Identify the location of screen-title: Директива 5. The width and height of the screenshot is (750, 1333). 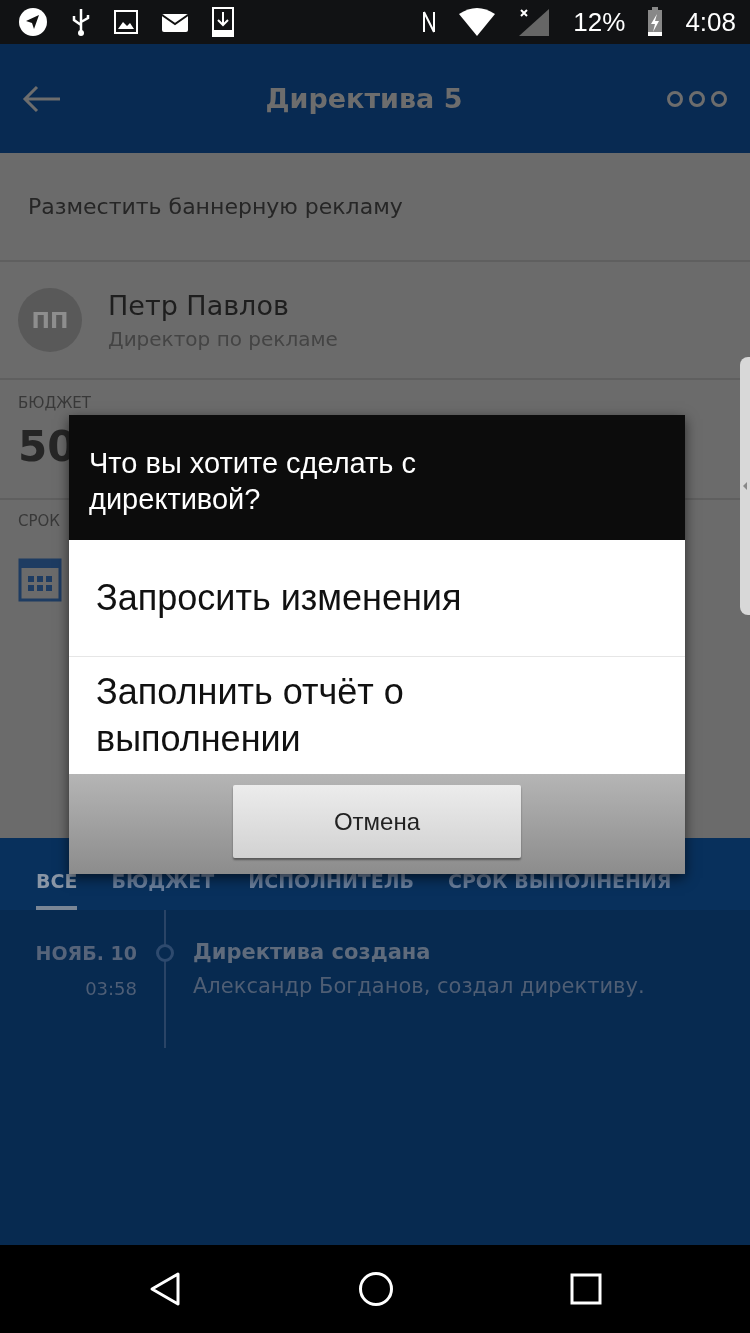
(364, 98).